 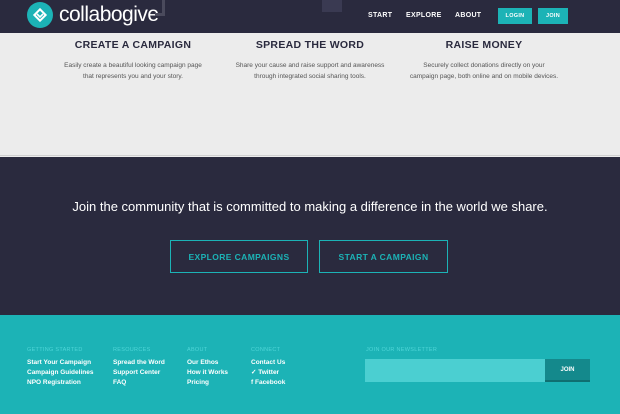 What do you see at coordinates (207, 383) in the screenshot?
I see `footer-link: Pricing` at bounding box center [207, 383].